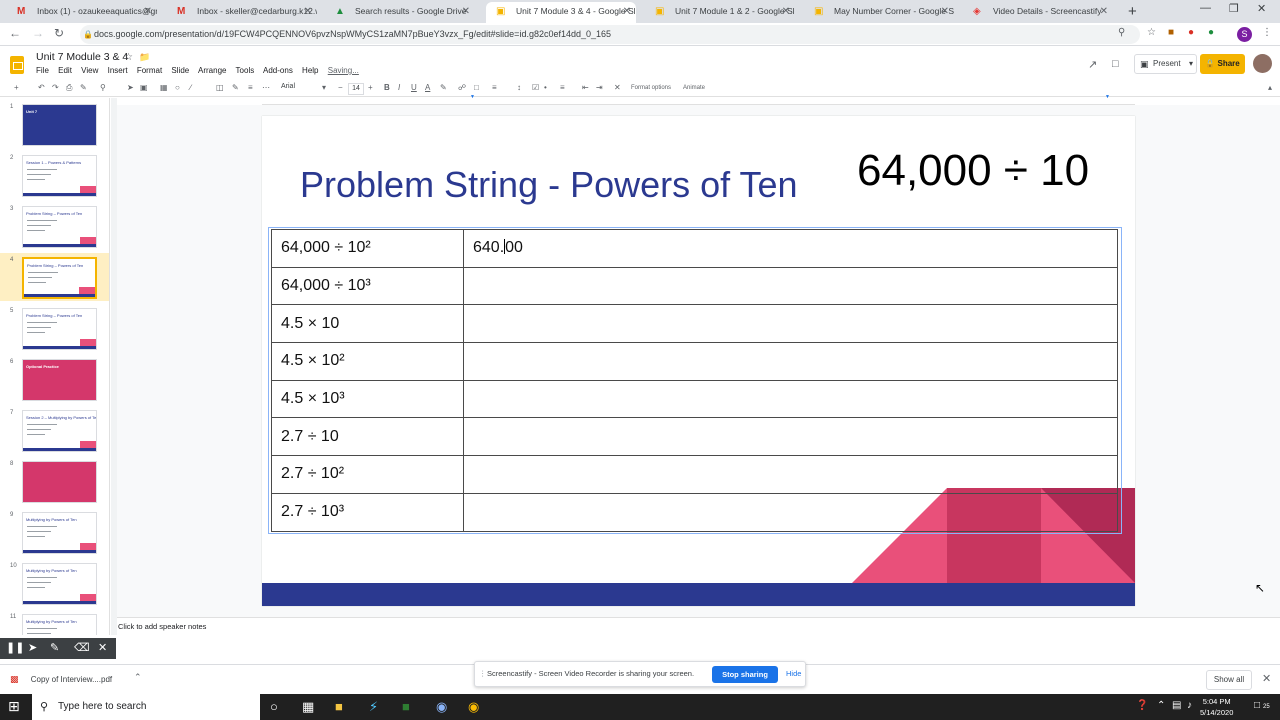 This screenshot has width=1280, height=720. Describe the element at coordinates (212, 70) in the screenshot. I see `menu-arrange: Arrange` at that location.